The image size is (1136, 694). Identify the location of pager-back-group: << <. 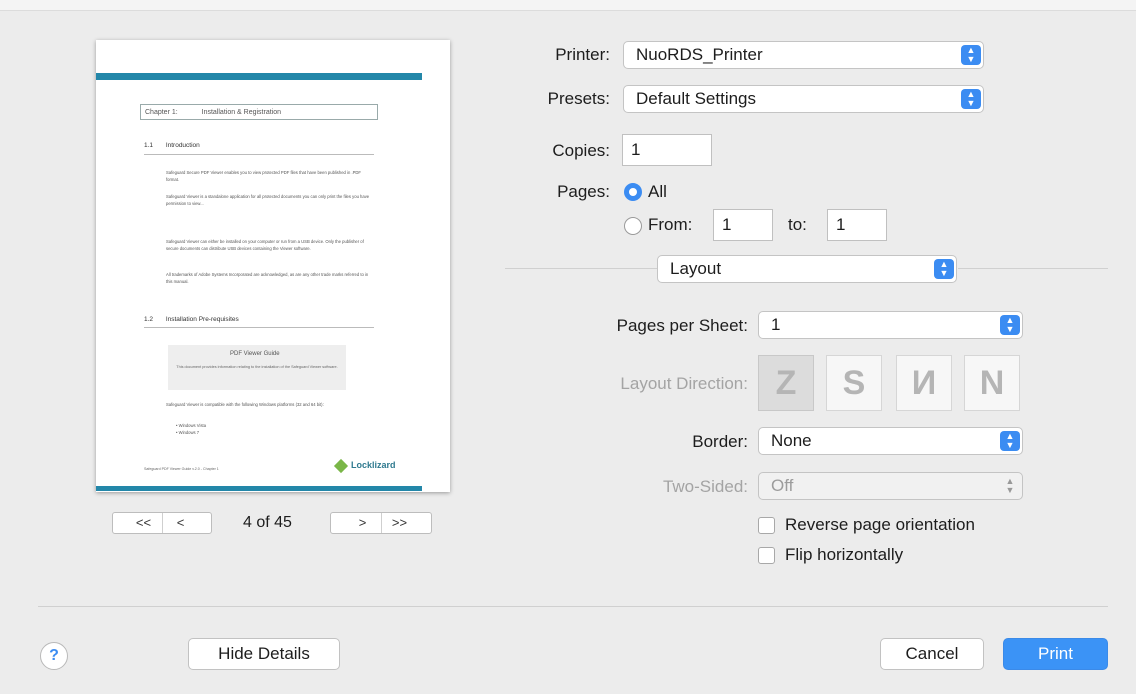
(162, 523).